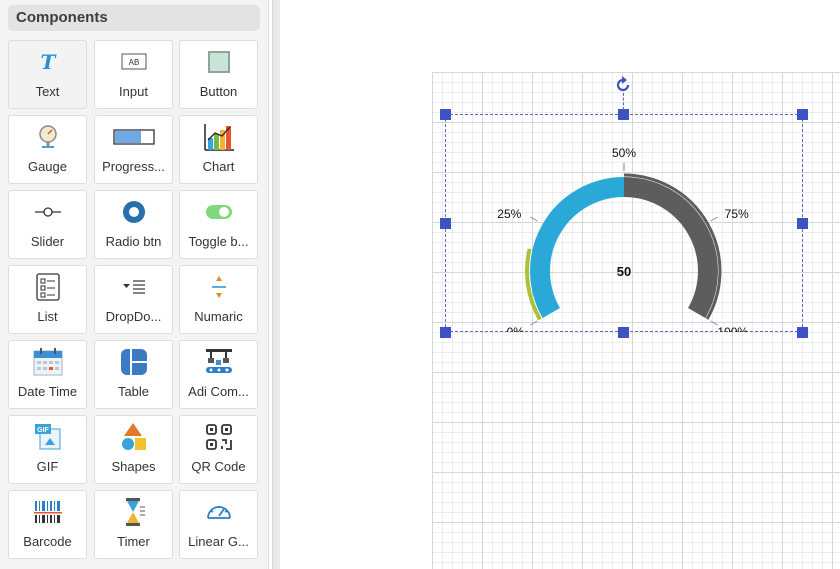  What do you see at coordinates (509, 214) in the screenshot?
I see `gauge-tick-label: 25%` at bounding box center [509, 214].